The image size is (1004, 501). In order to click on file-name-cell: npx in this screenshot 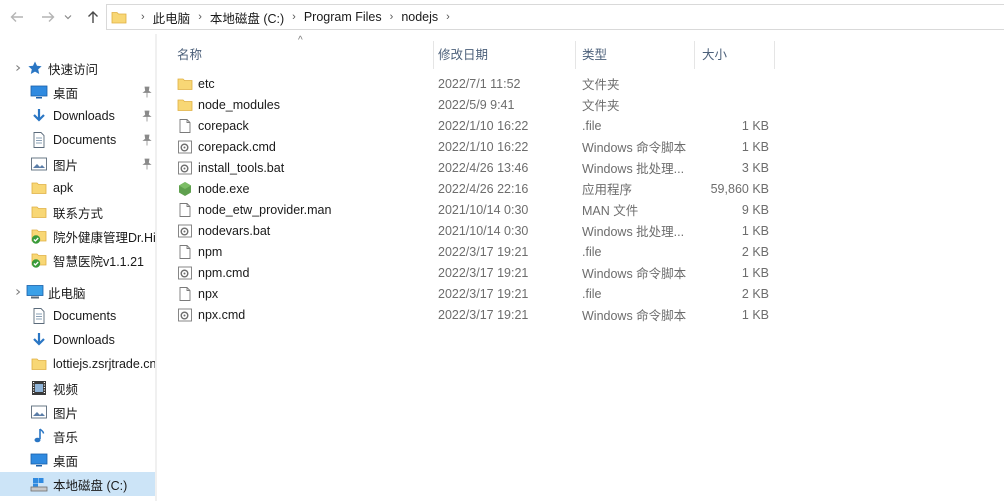, I will do `click(302, 293)`.